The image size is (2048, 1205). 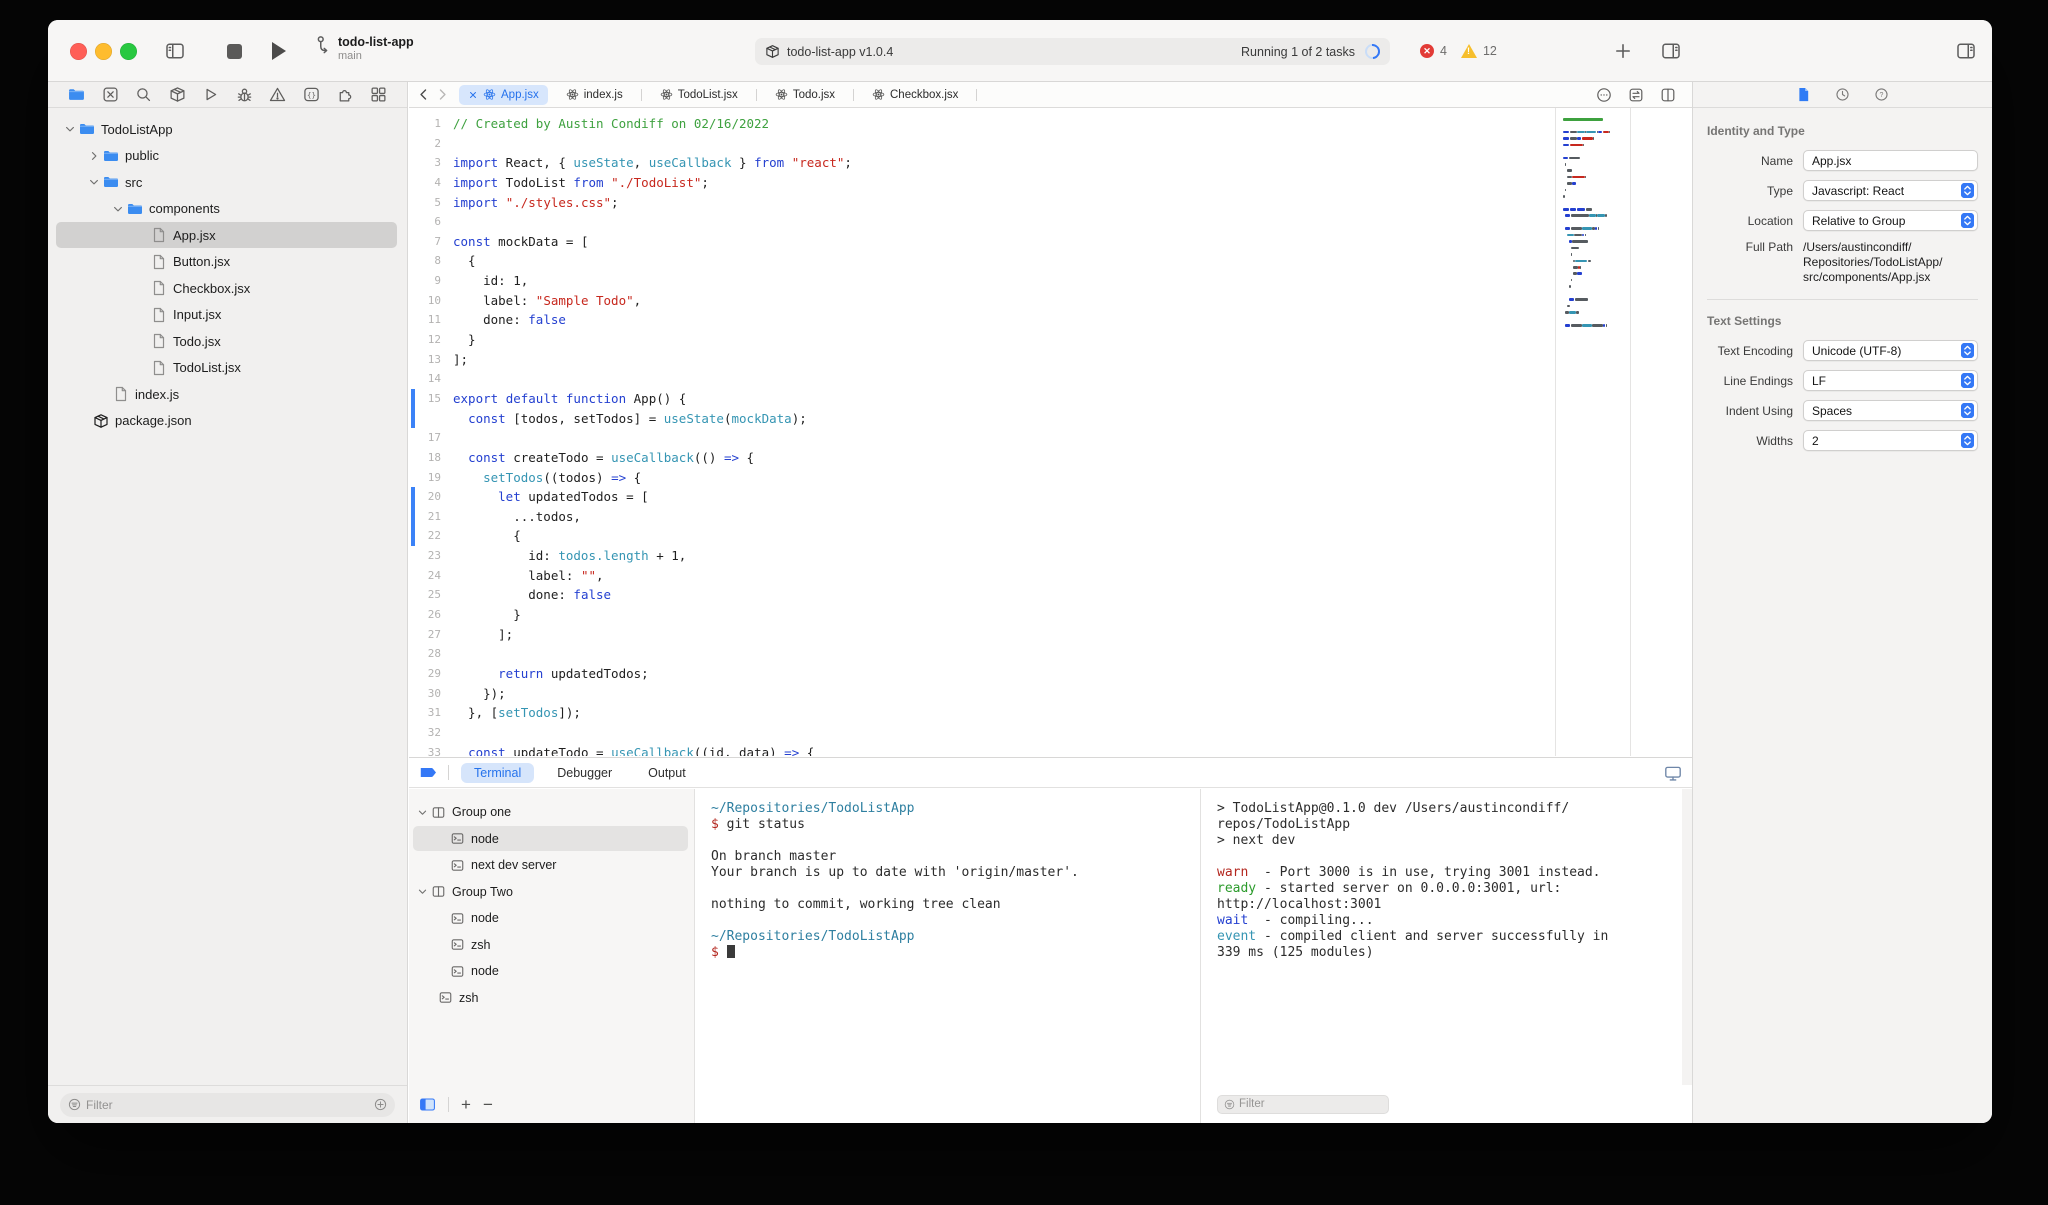 What do you see at coordinates (227, 182) in the screenshot?
I see `tree-item-src: src` at bounding box center [227, 182].